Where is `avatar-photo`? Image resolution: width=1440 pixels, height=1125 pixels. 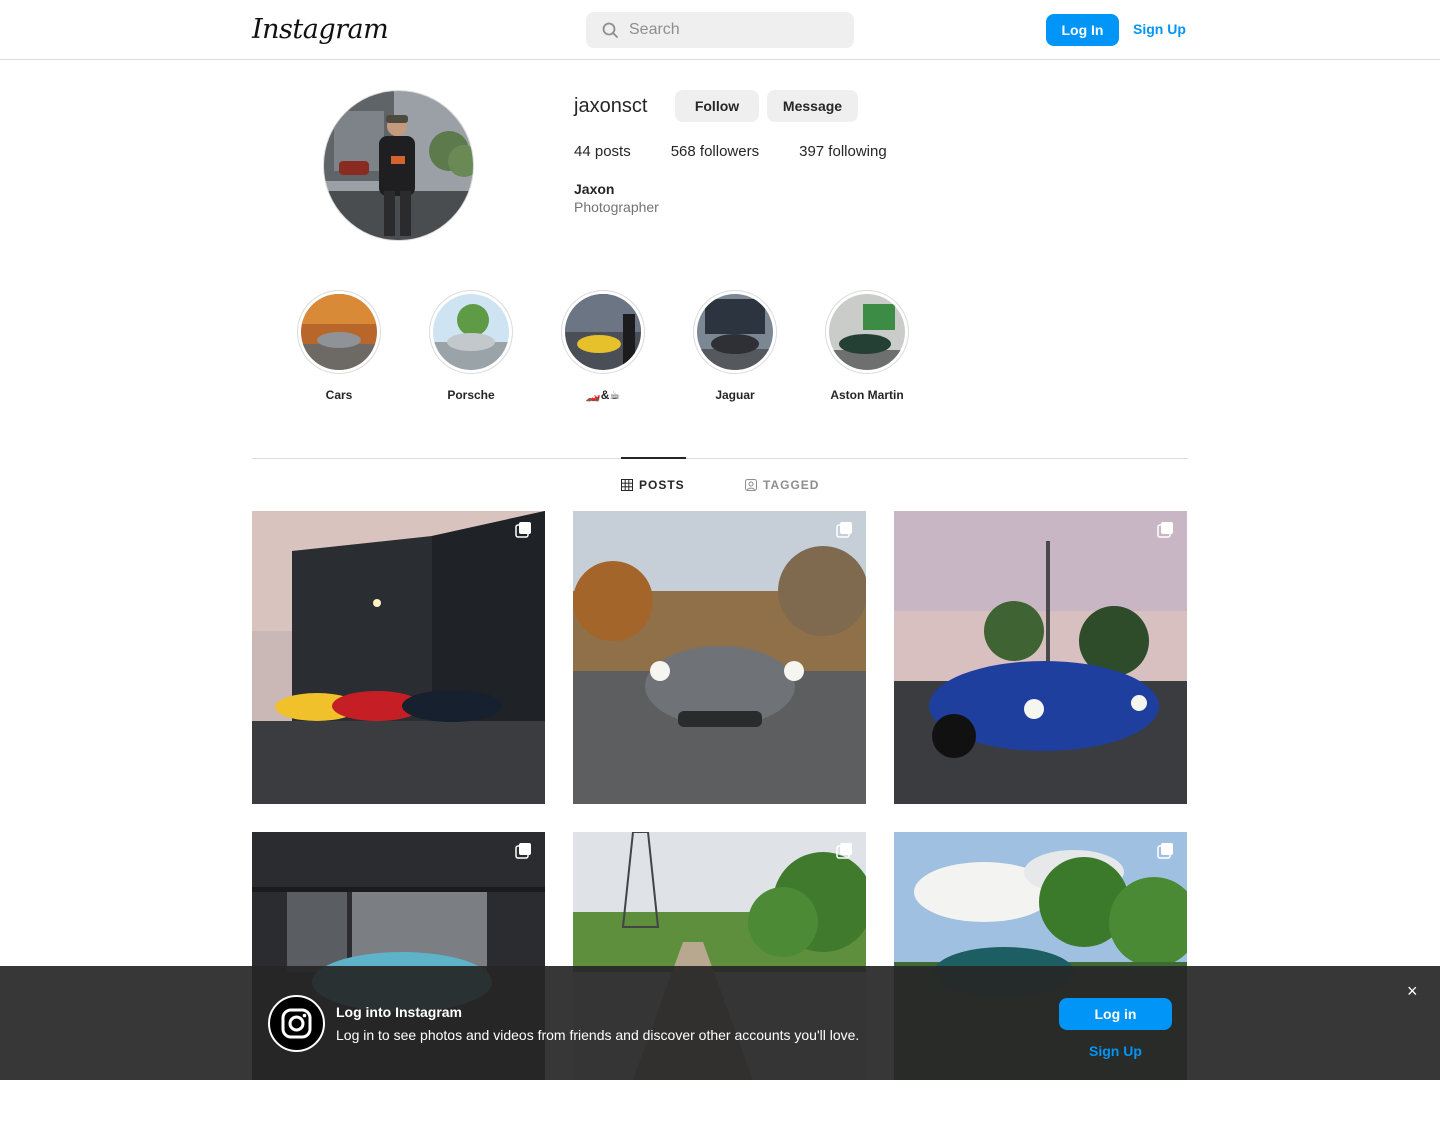
avatar-photo is located at coordinates (398, 165).